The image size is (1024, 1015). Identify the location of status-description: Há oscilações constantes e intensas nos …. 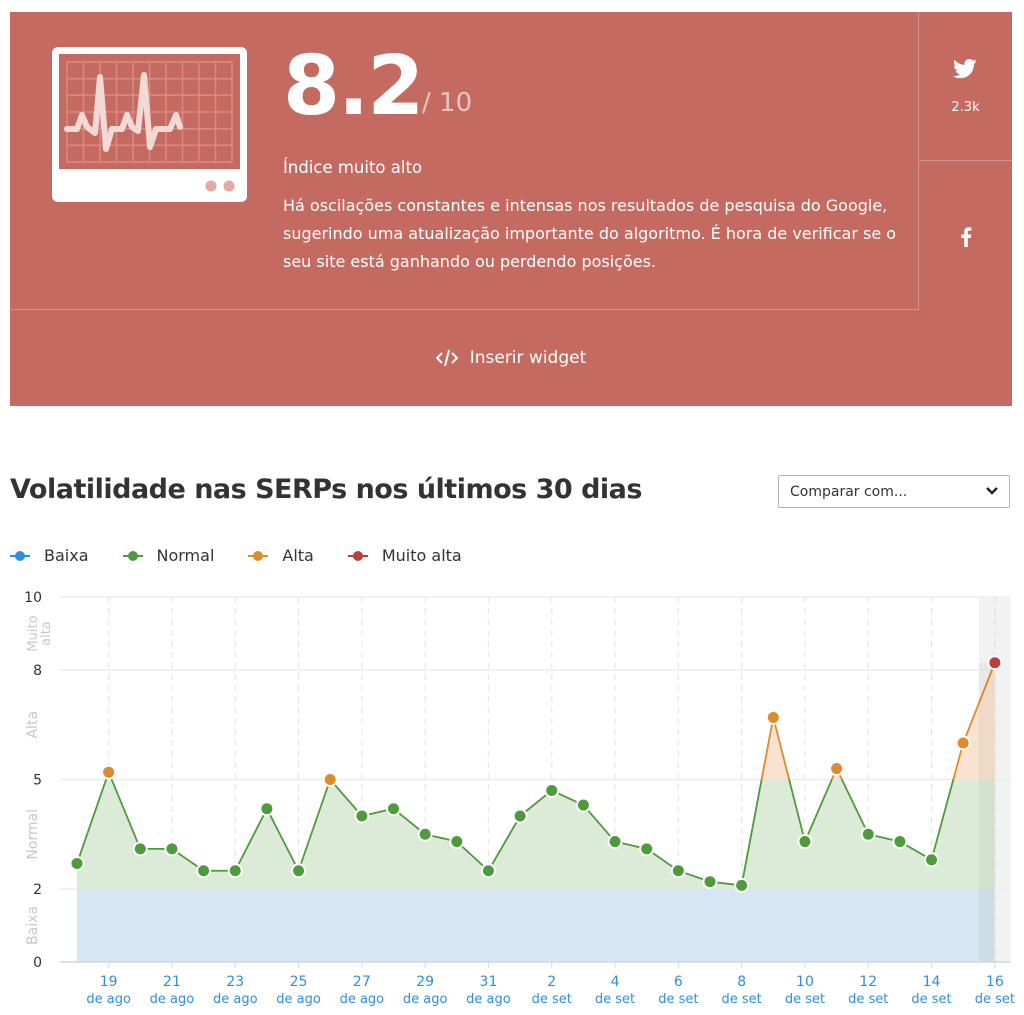
(590, 233).